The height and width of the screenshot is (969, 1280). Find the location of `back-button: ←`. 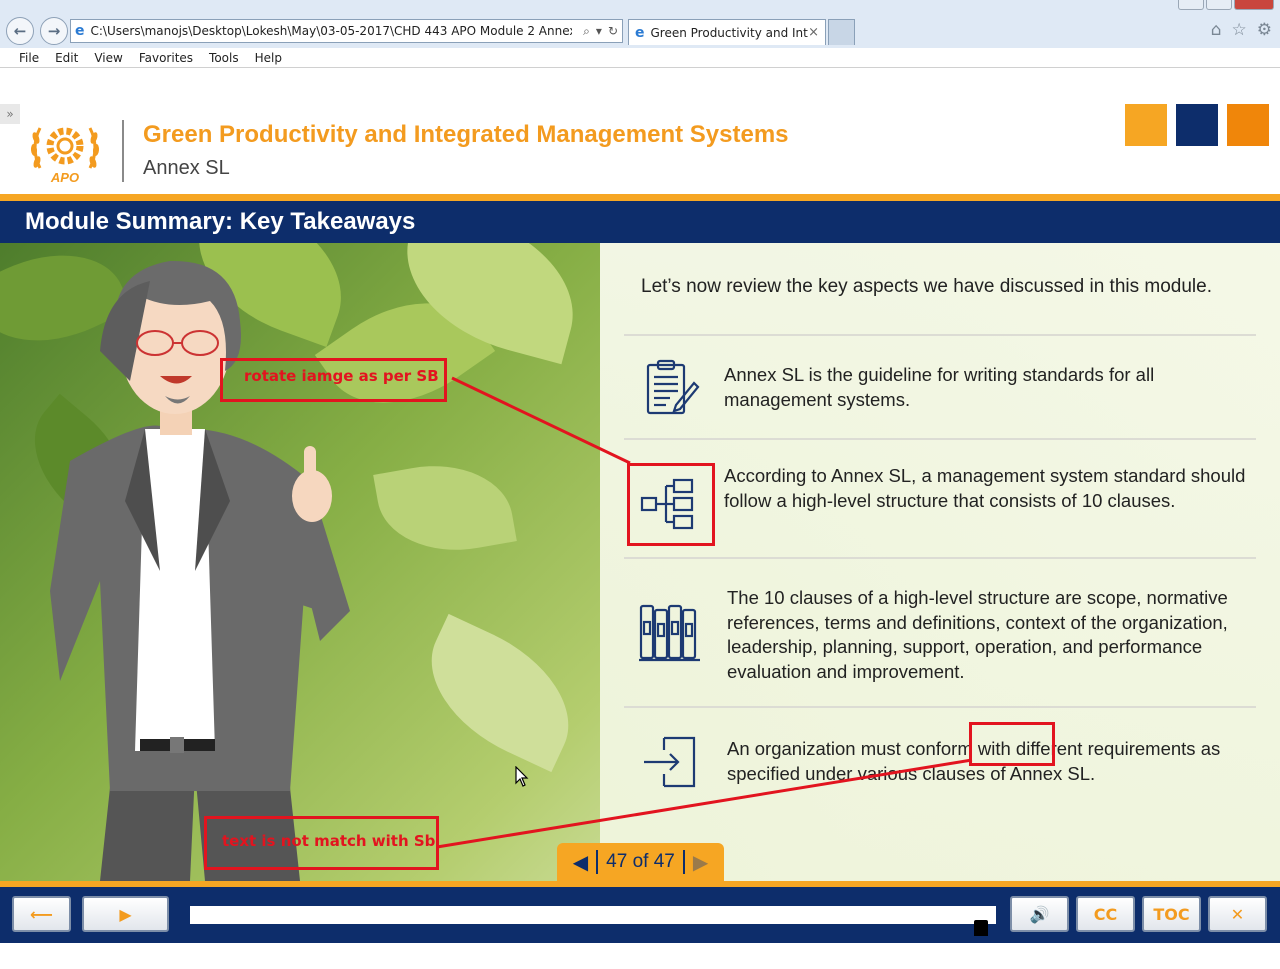

back-button: ← is located at coordinates (20, 31).